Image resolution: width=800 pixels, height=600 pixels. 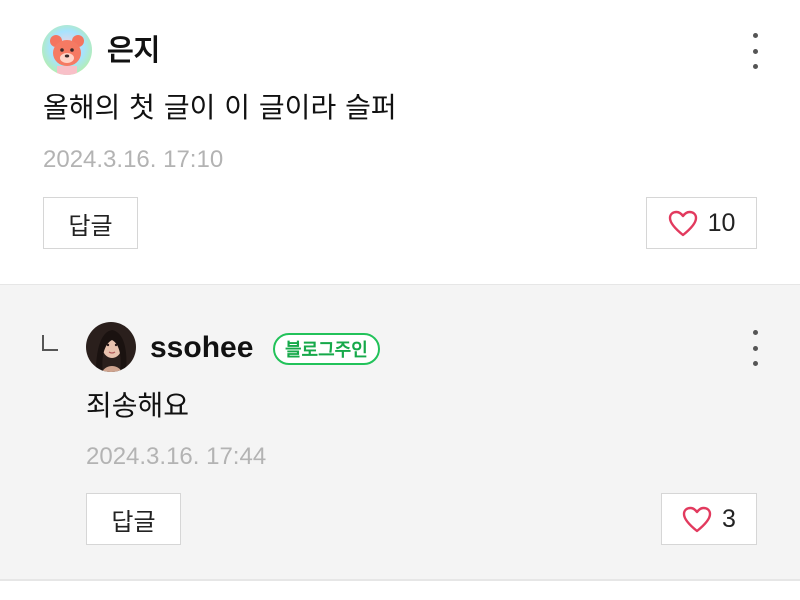 What do you see at coordinates (326, 349) in the screenshot?
I see `blog-owner-badge: 블로그주인` at bounding box center [326, 349].